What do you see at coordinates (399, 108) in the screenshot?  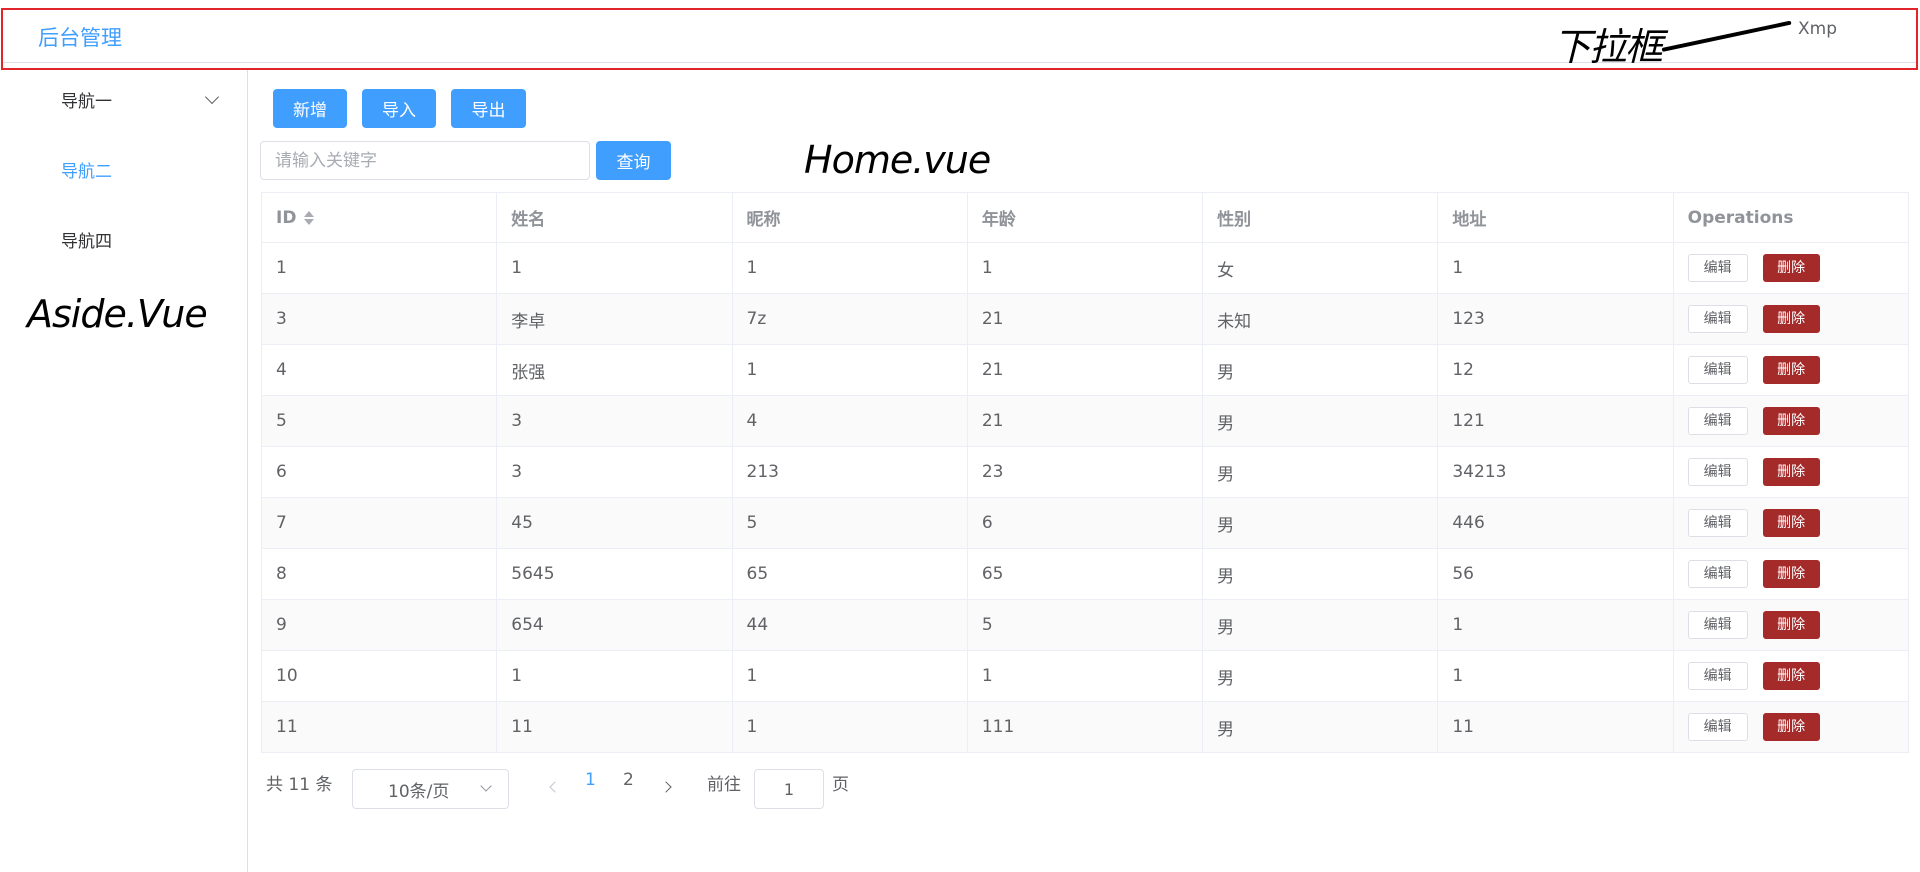 I see `import-button: 导入` at bounding box center [399, 108].